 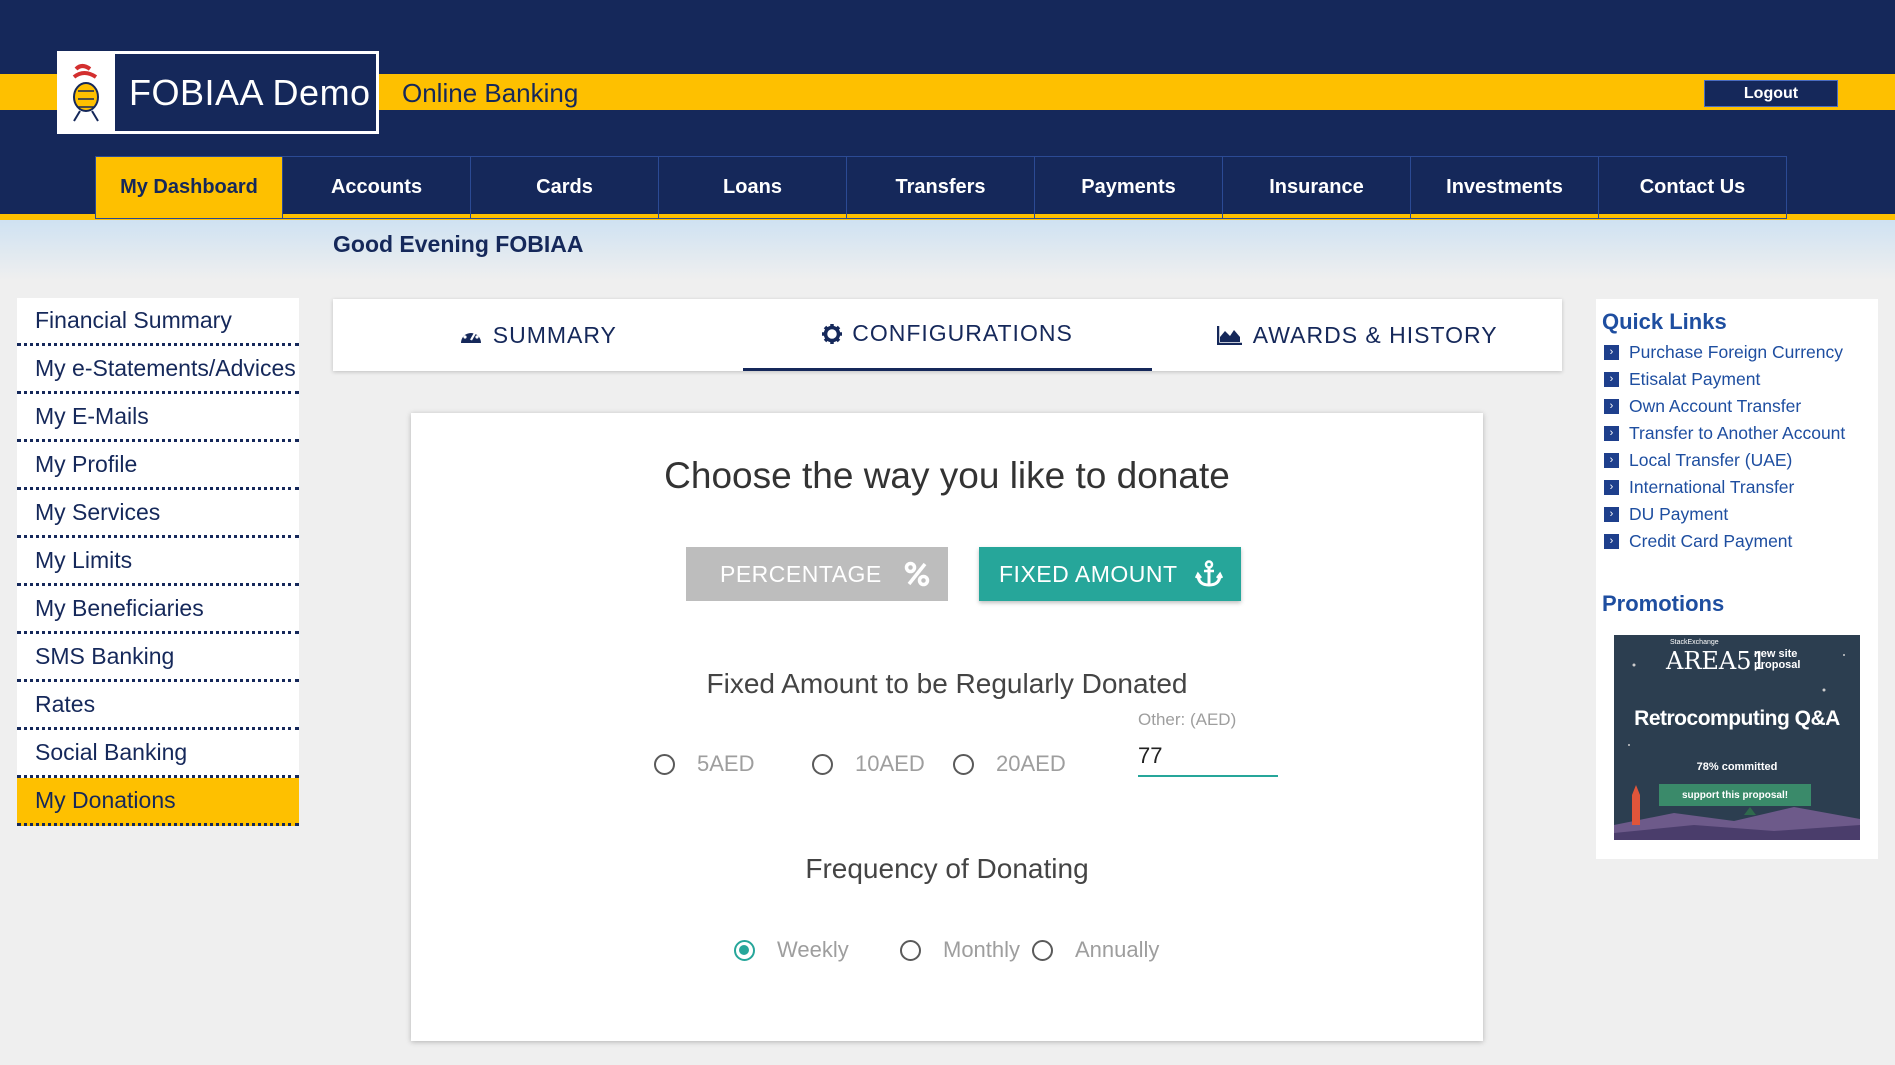 I want to click on quick-link-label: Credit Card Payment, so click(x=1711, y=541).